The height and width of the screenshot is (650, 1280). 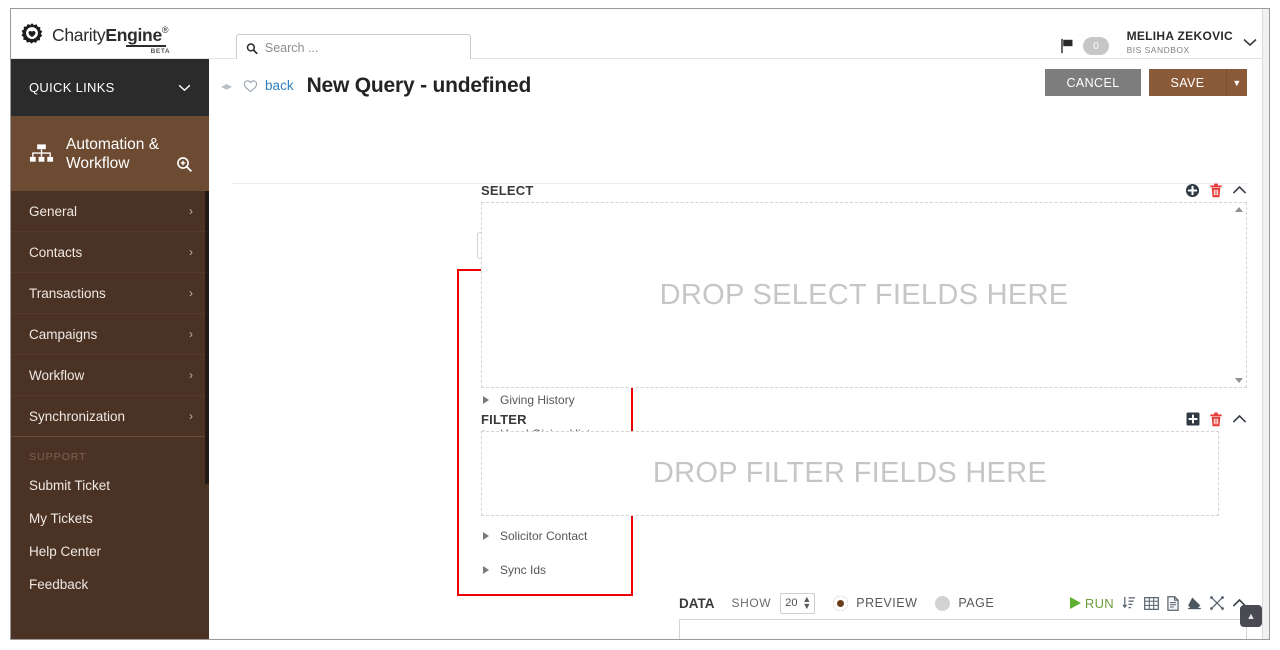 I want to click on sidebar-item-general: General ›, so click(x=110, y=211).